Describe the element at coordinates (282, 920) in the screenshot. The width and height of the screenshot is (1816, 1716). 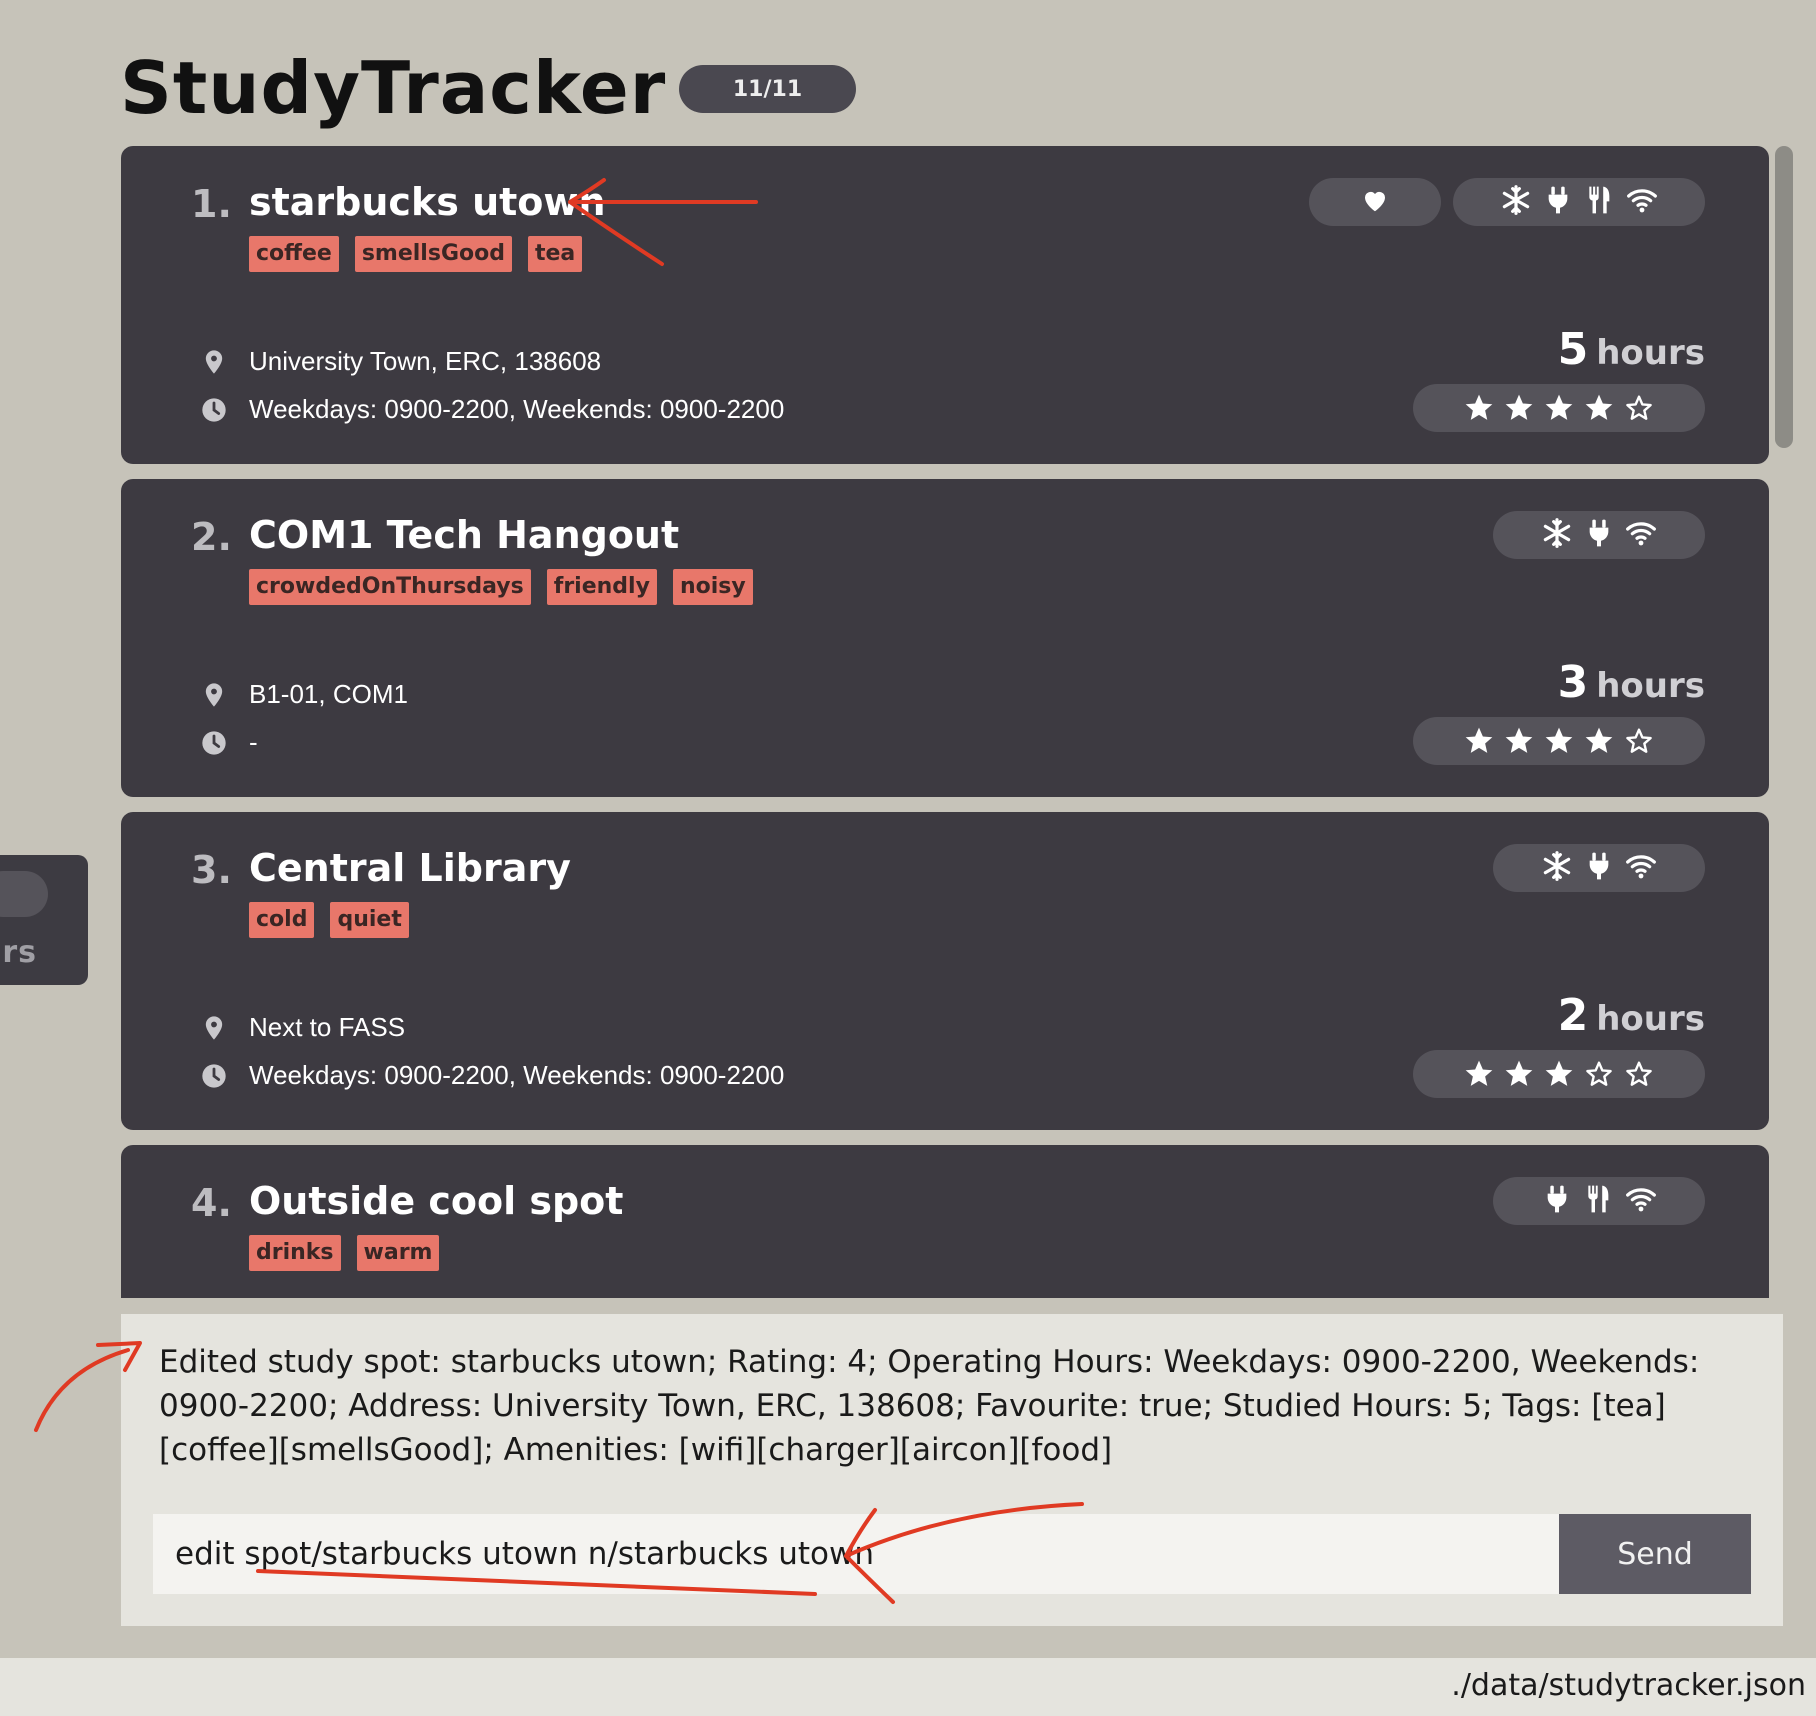
I see `tag-badge: cold` at that location.